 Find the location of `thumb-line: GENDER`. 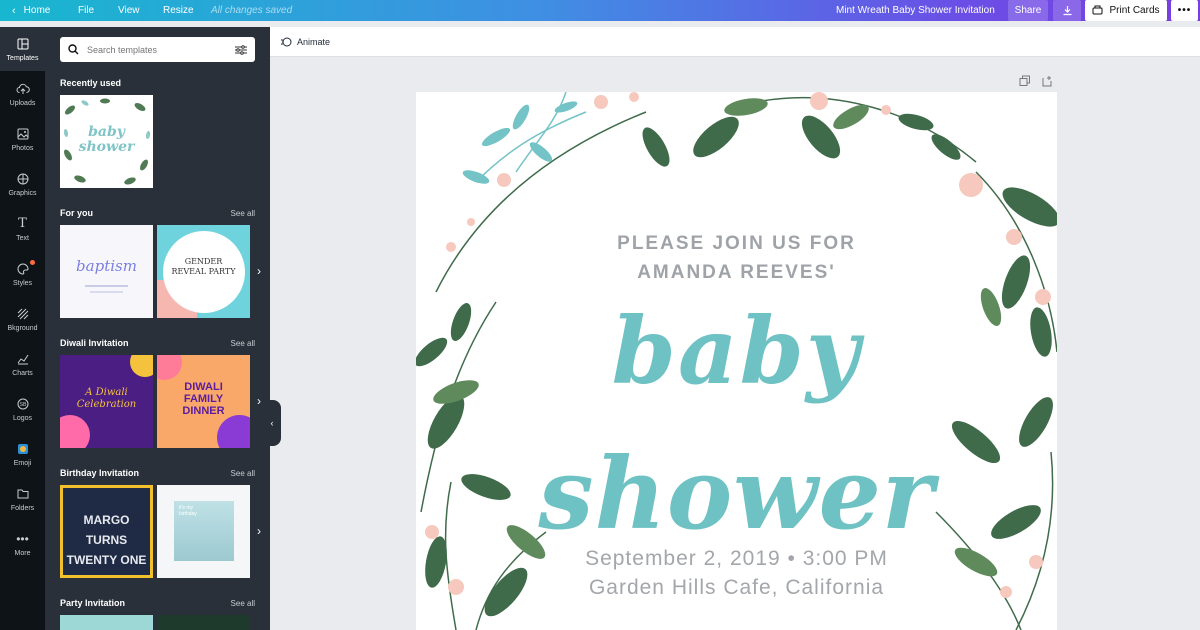

thumb-line: GENDER is located at coordinates (203, 261).